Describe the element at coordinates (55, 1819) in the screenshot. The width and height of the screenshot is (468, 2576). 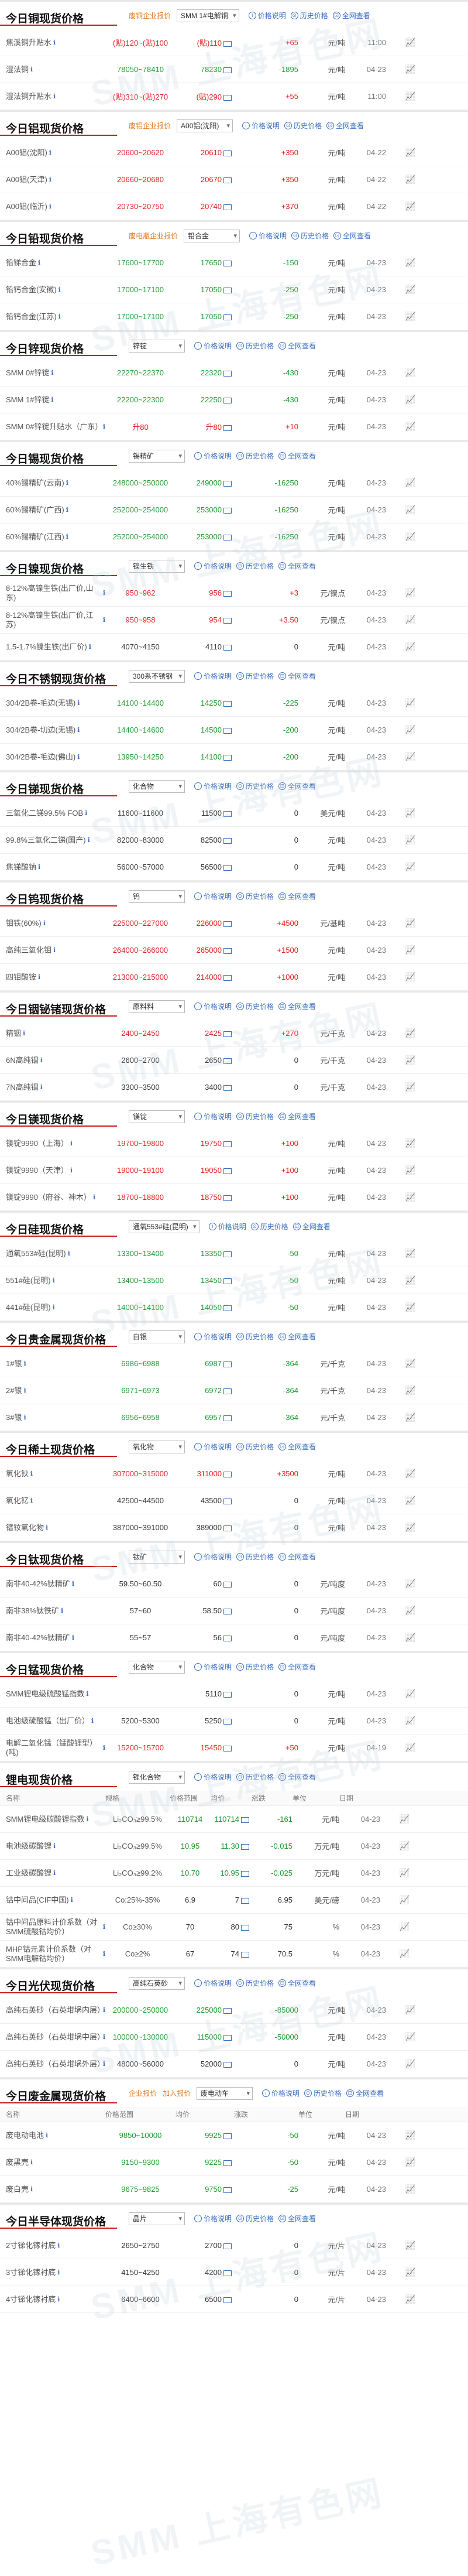
I see `product-name: SMM锂电级碳酸锂指数 ℹ` at that location.